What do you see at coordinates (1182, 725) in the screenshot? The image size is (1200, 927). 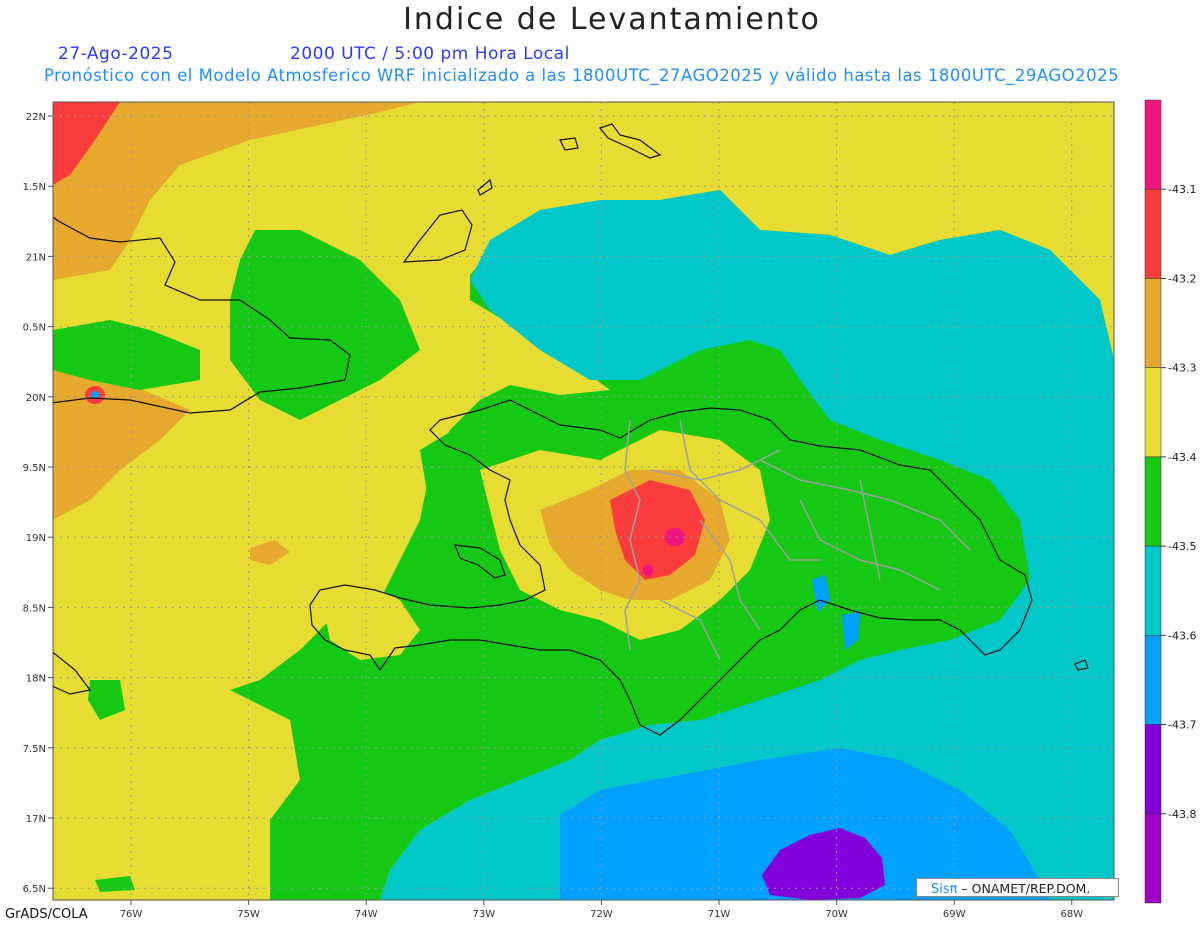 I see `colorbar-label: -43.7` at bounding box center [1182, 725].